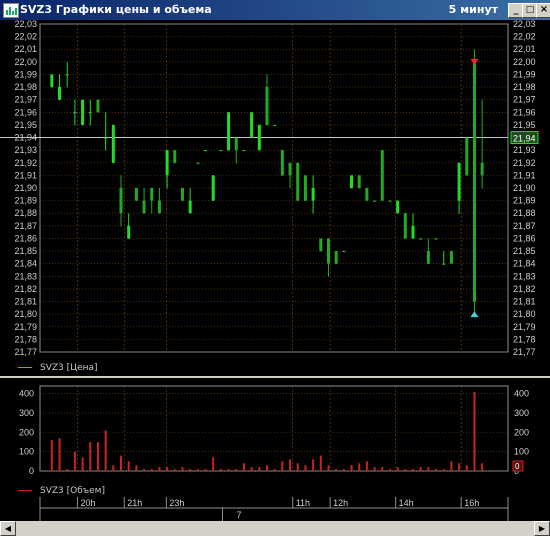  Describe the element at coordinates (25, 49) in the screenshot. I see `price-tick-label-left: 22,01` at that location.